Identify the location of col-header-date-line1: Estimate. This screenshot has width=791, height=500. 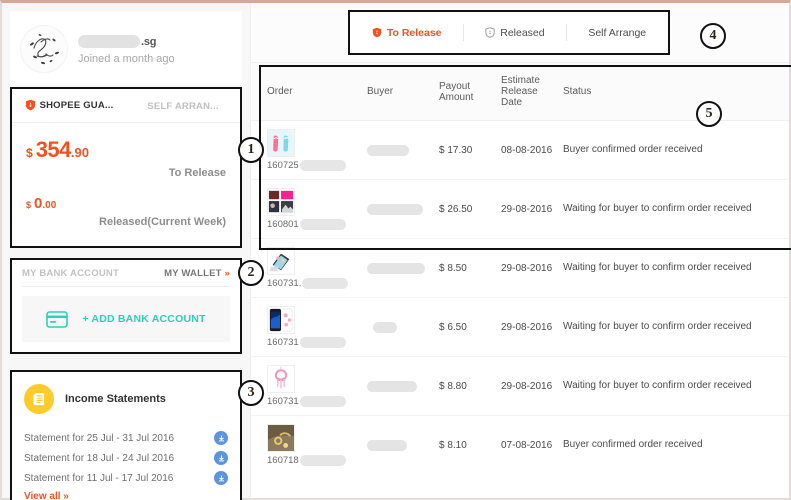
(520, 80).